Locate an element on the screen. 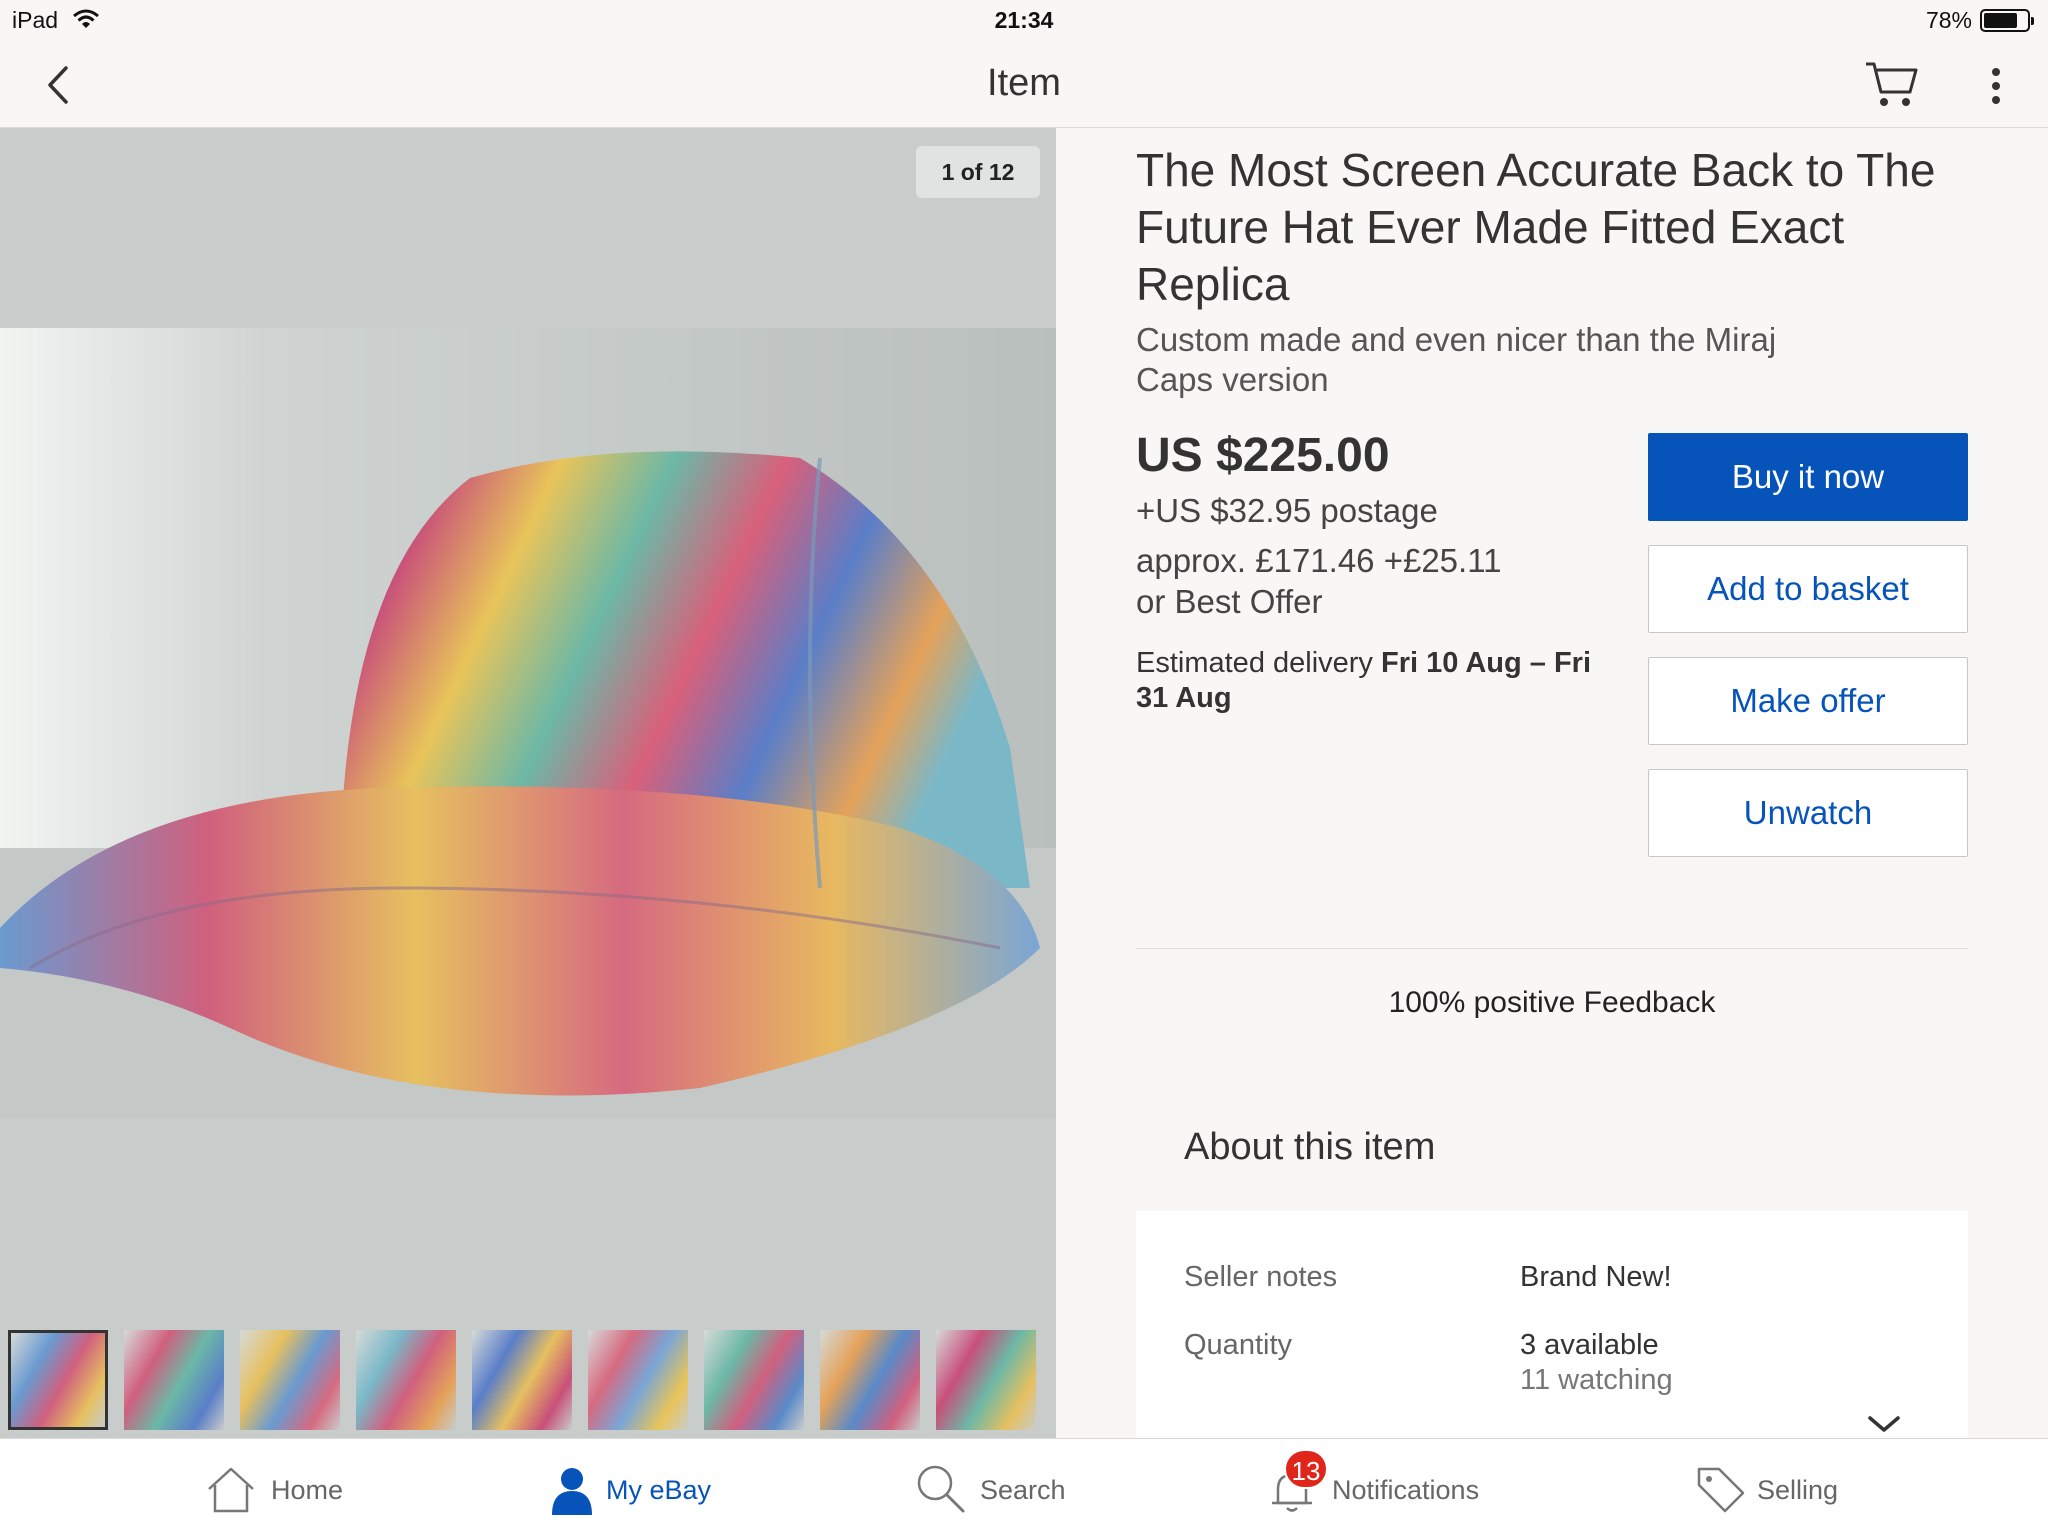  cart-icon is located at coordinates (1892, 84).